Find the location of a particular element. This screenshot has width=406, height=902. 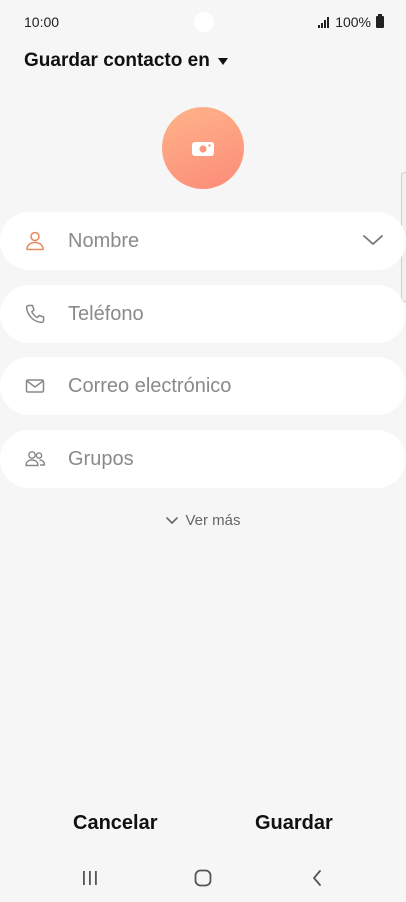

chevron-down-icon is located at coordinates (172, 520).